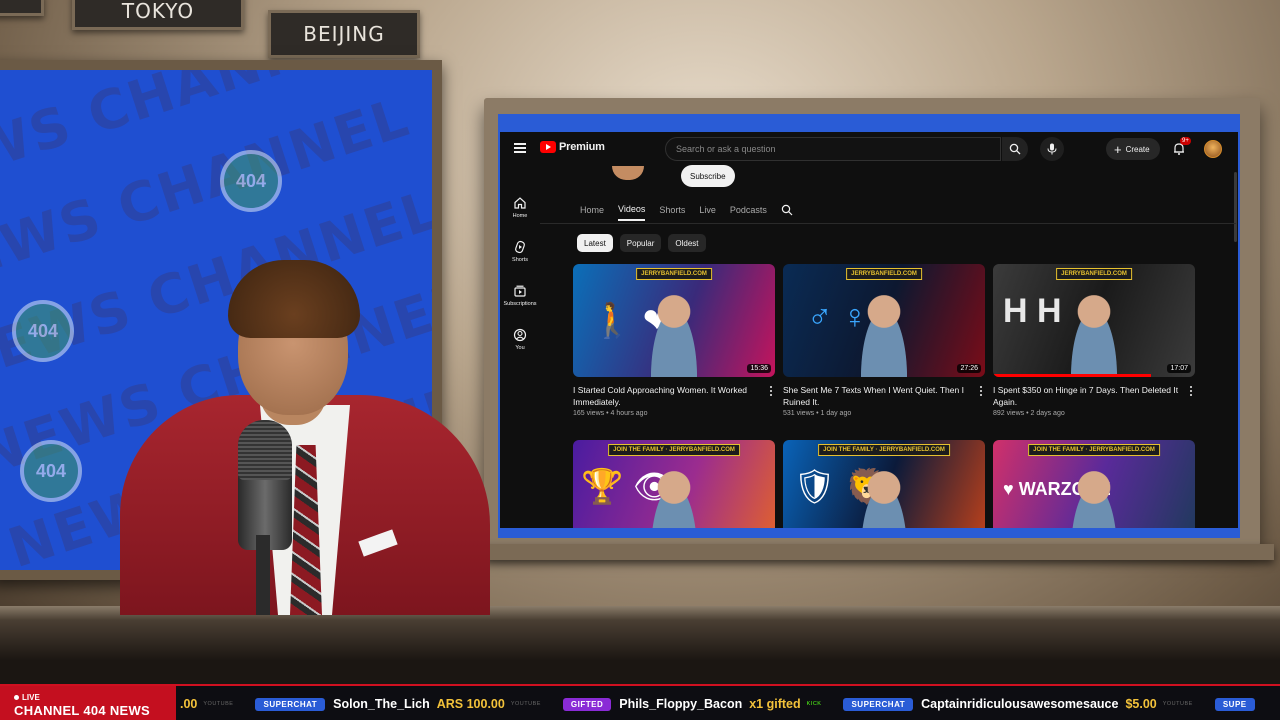 The image size is (1280, 720). Describe the element at coordinates (31, 697) in the screenshot. I see `live-label: LIVE` at that location.